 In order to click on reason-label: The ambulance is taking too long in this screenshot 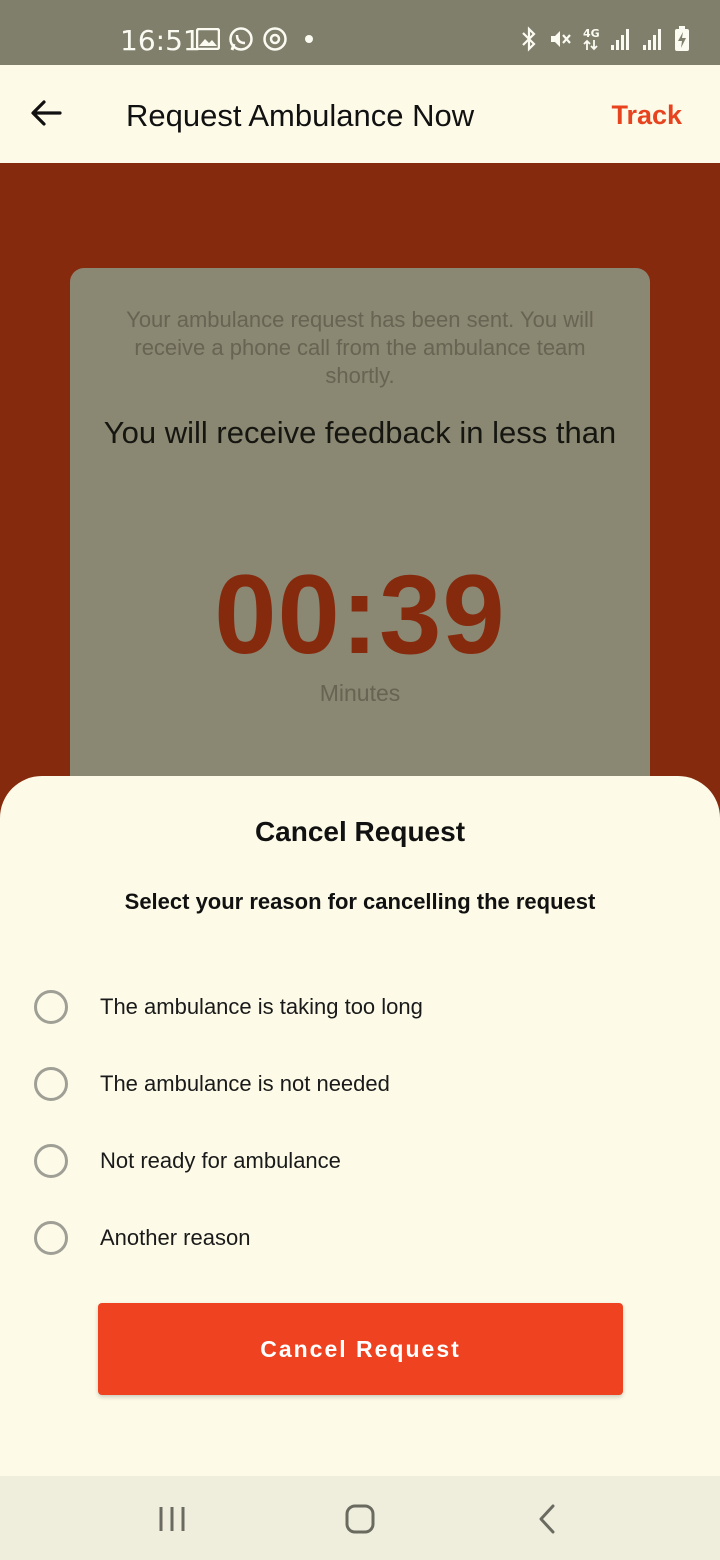, I will do `click(261, 1006)`.